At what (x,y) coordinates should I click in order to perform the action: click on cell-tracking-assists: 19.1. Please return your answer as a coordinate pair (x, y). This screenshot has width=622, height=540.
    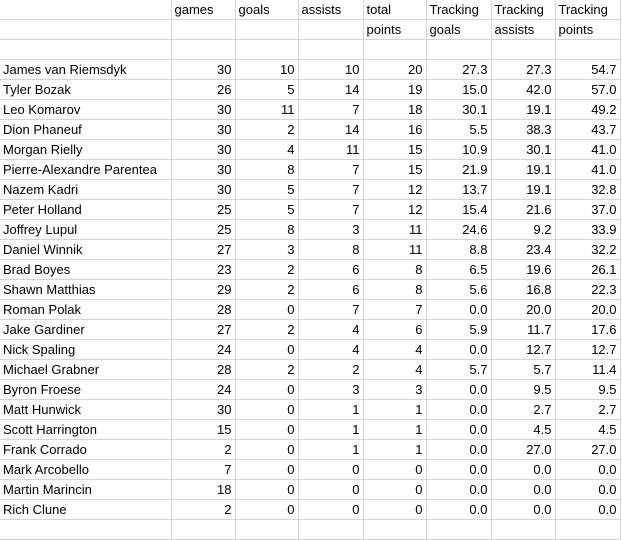
    Looking at the image, I should click on (523, 169).